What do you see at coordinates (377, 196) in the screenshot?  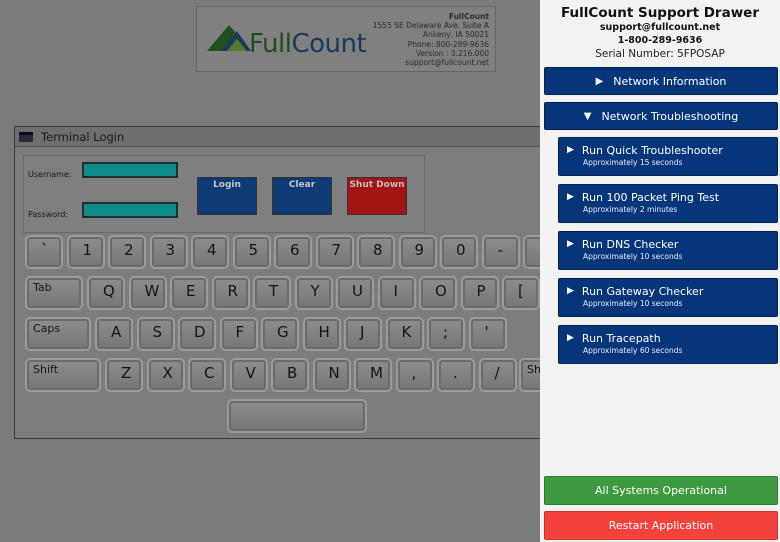 I see `shutdown-button: Shut Down` at bounding box center [377, 196].